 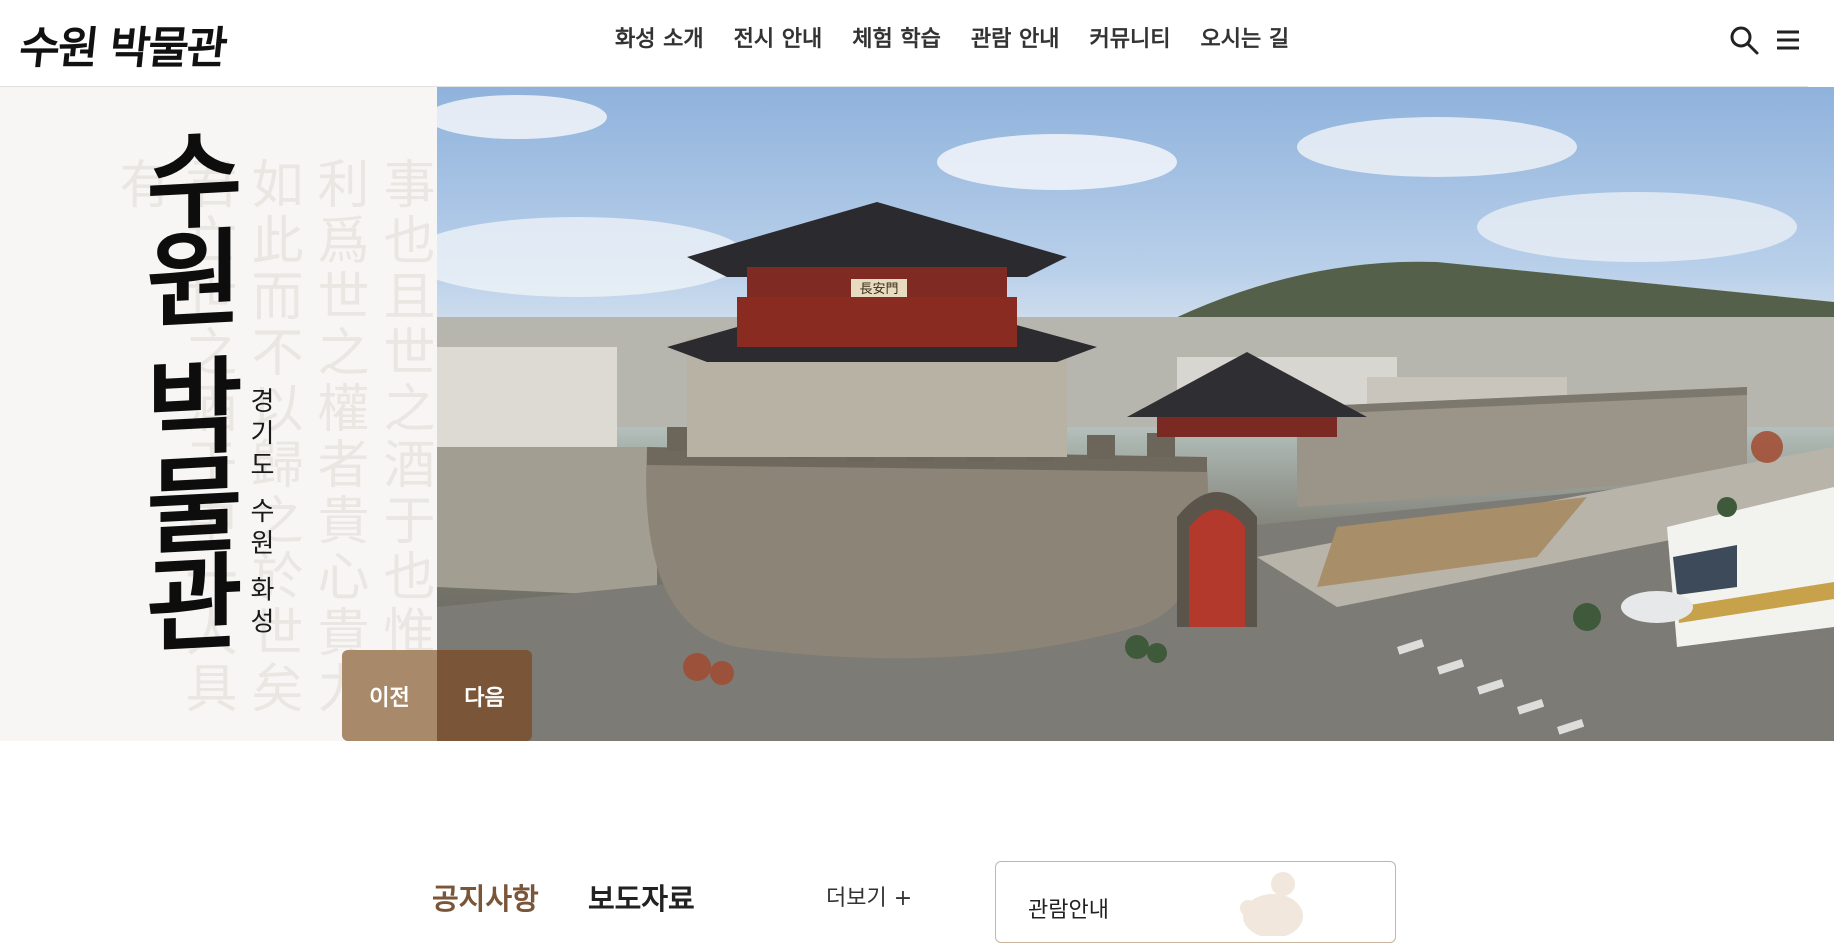 What do you see at coordinates (778, 40) in the screenshot?
I see `nav-item-exhibition: 전시 안내` at bounding box center [778, 40].